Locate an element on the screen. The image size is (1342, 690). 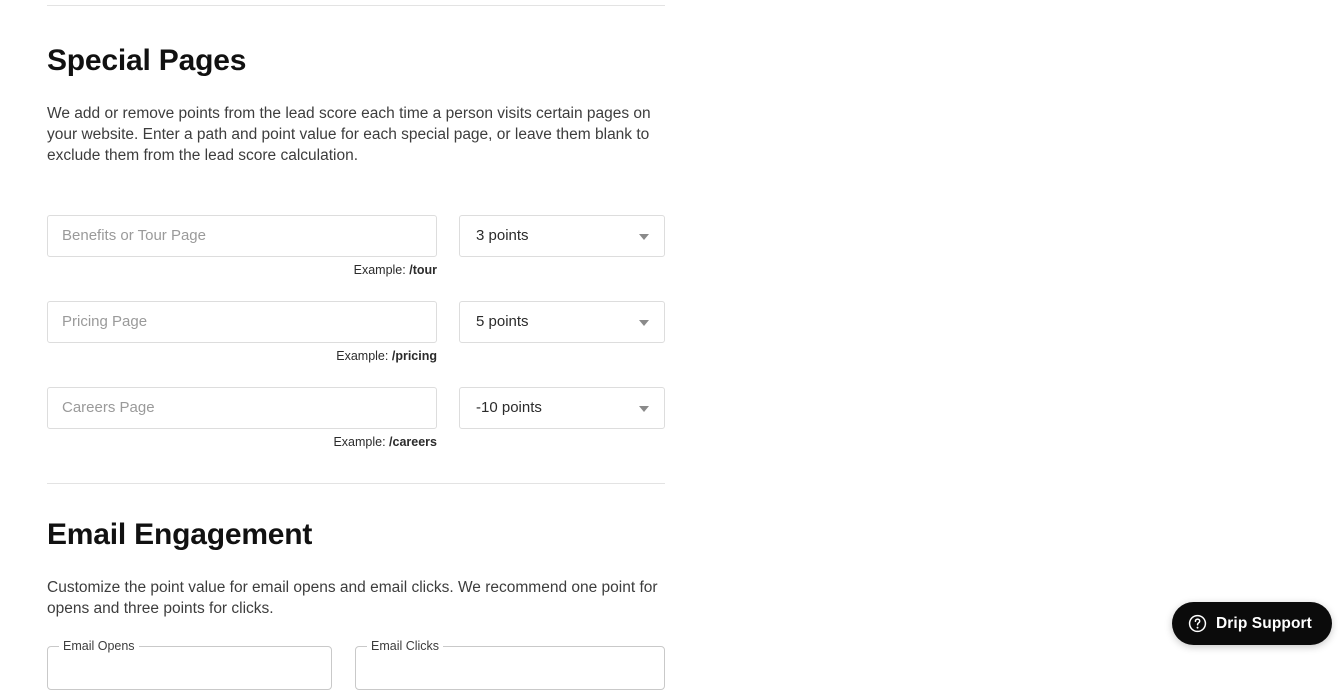
select-value: 5 points is located at coordinates (502, 321).